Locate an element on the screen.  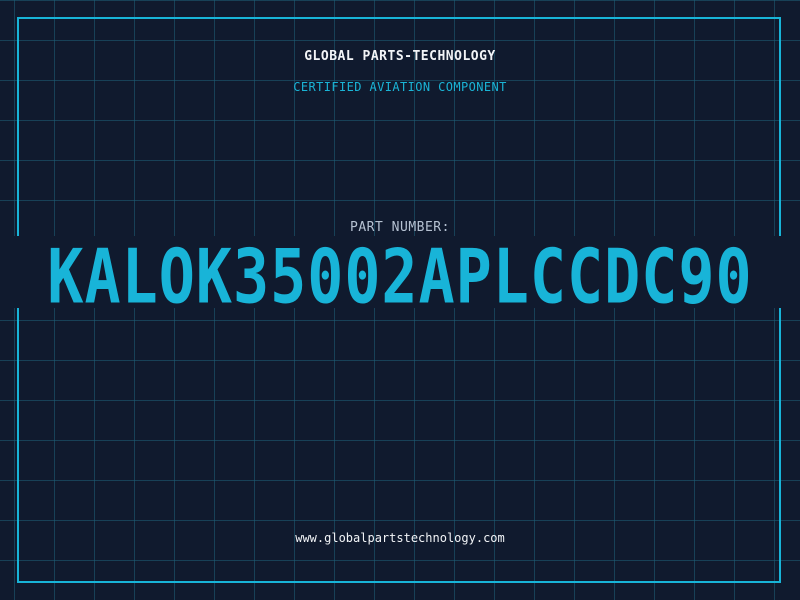
part-number-value: KALOK35002APLCCDC90 is located at coordinates (400, 272).